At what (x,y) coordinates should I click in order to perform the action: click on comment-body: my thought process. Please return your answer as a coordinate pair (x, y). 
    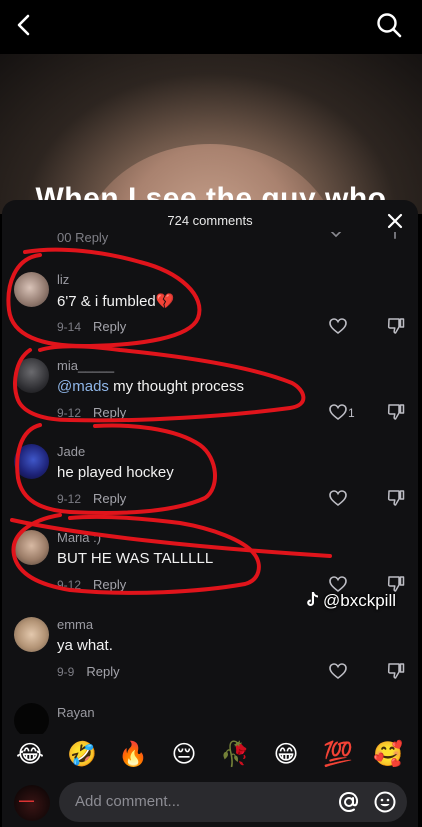
    Looking at the image, I should click on (176, 386).